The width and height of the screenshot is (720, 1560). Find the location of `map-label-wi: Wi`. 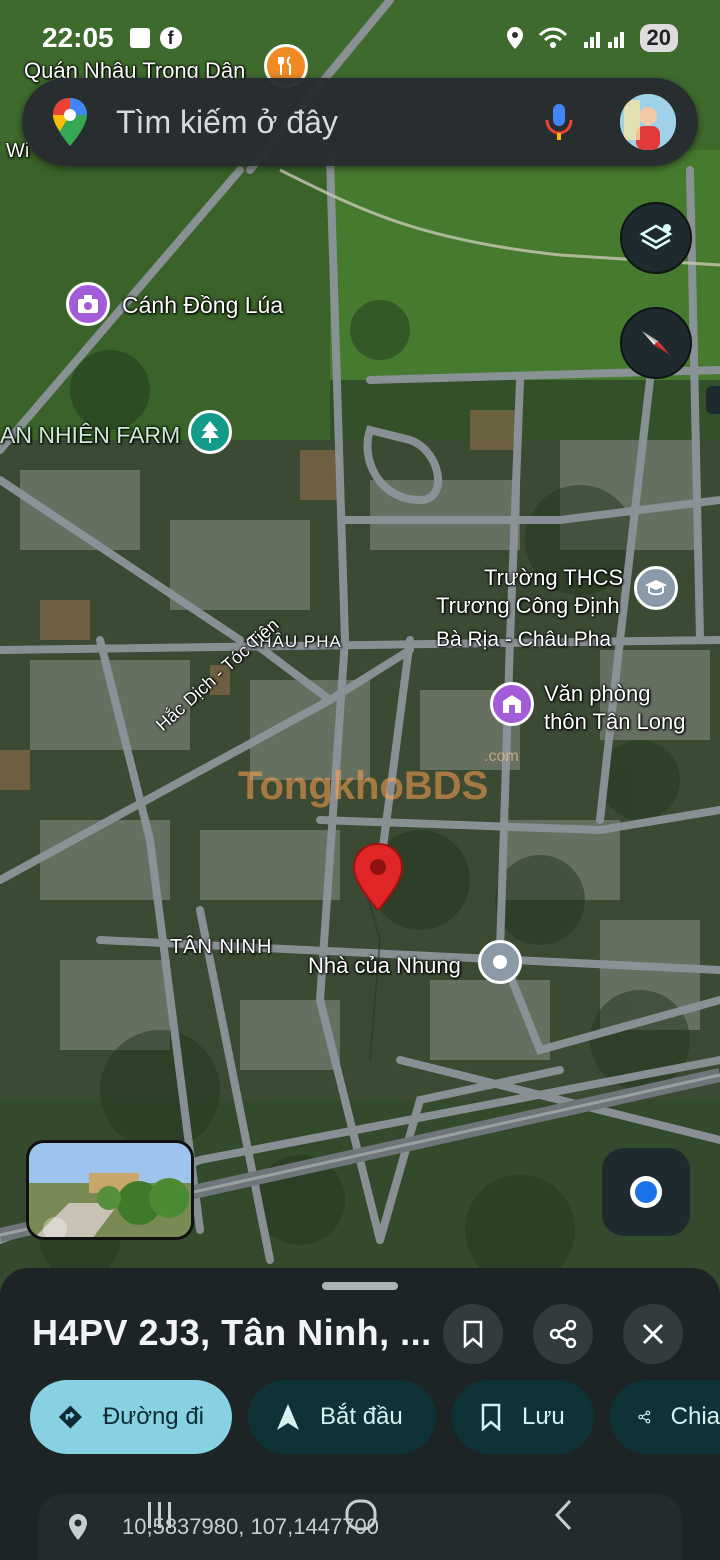

map-label-wi: Wi is located at coordinates (18, 151).